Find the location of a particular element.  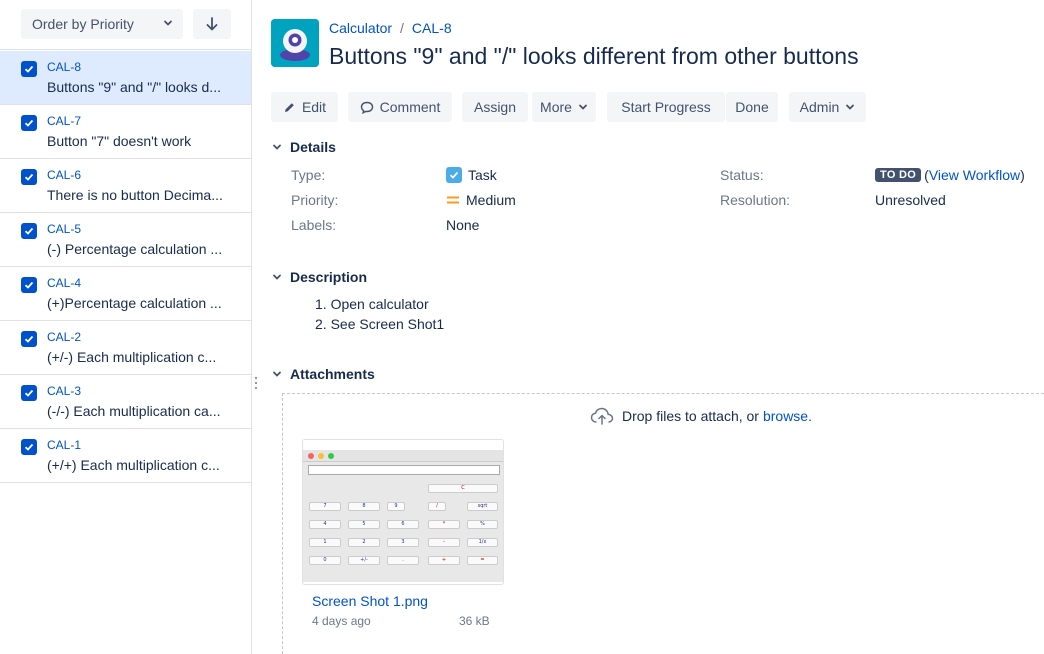

status-lozenge: TO DO is located at coordinates (898, 175).